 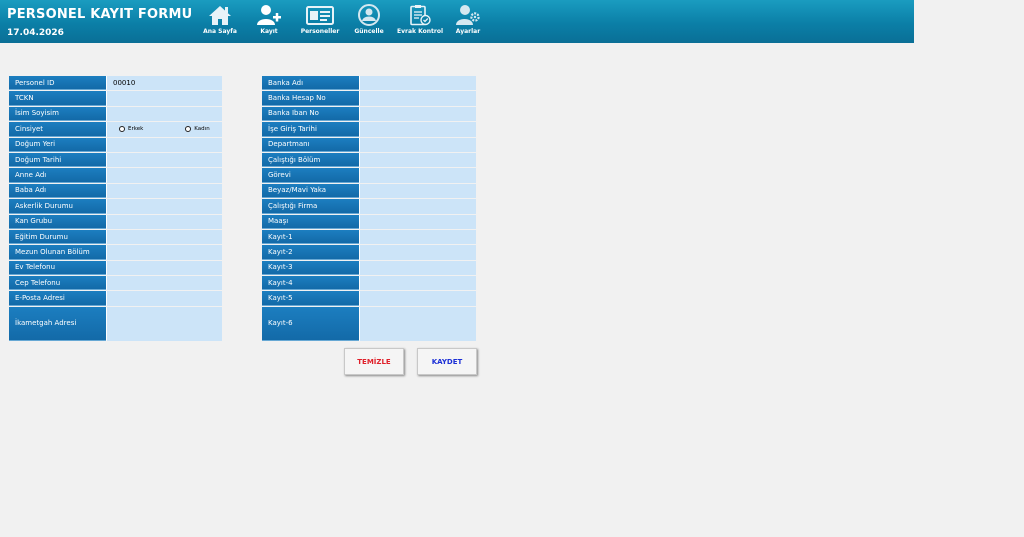 I want to click on baba-adi-input, so click(x=164, y=191).